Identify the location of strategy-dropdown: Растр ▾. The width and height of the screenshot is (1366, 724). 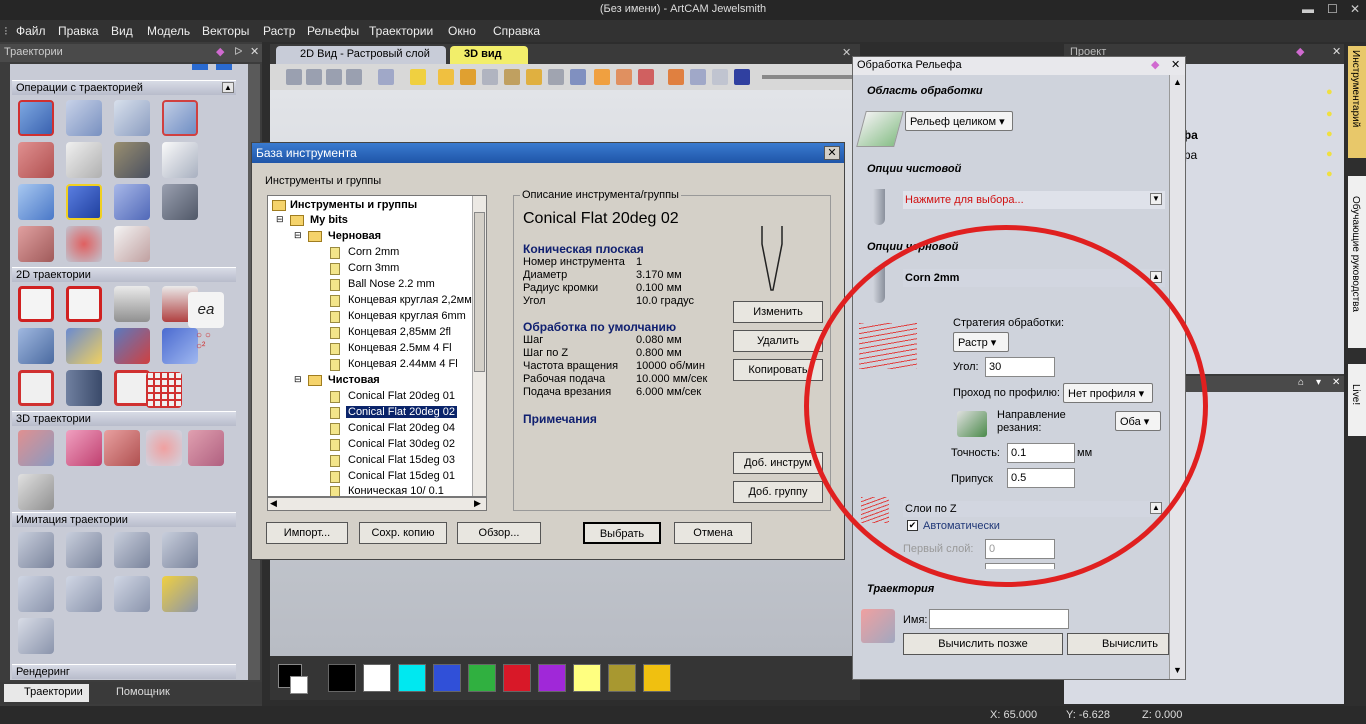
(981, 342).